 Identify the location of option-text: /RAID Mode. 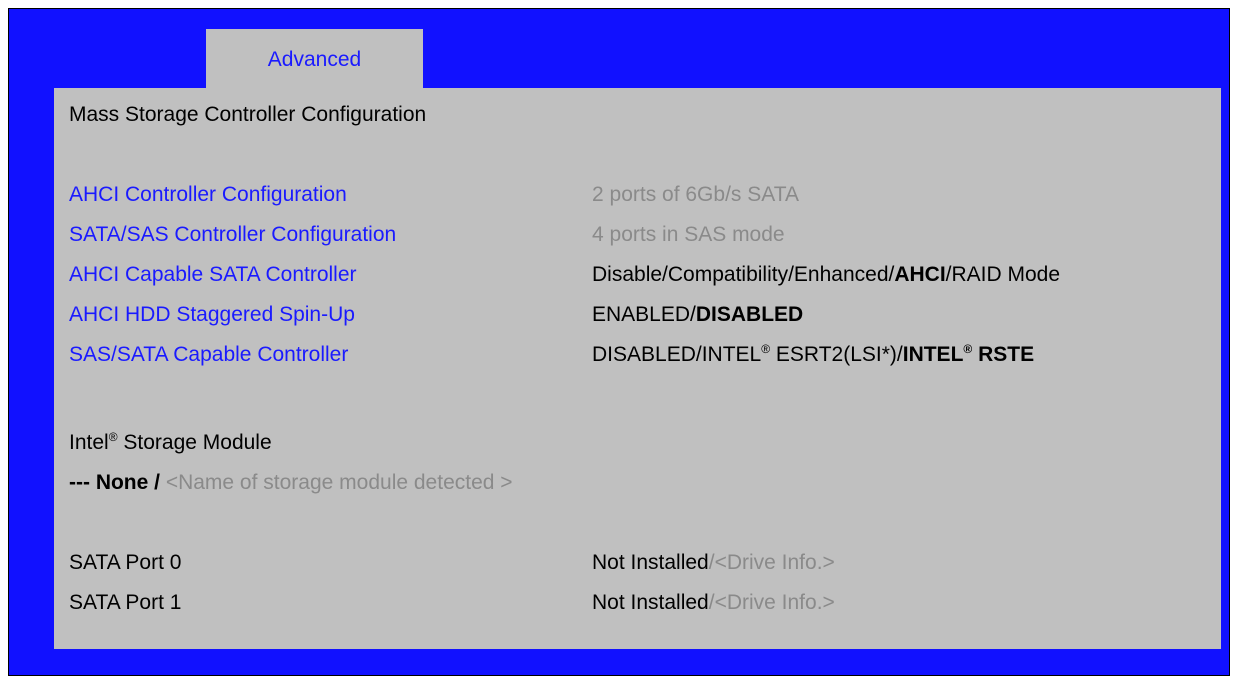
(1003, 274).